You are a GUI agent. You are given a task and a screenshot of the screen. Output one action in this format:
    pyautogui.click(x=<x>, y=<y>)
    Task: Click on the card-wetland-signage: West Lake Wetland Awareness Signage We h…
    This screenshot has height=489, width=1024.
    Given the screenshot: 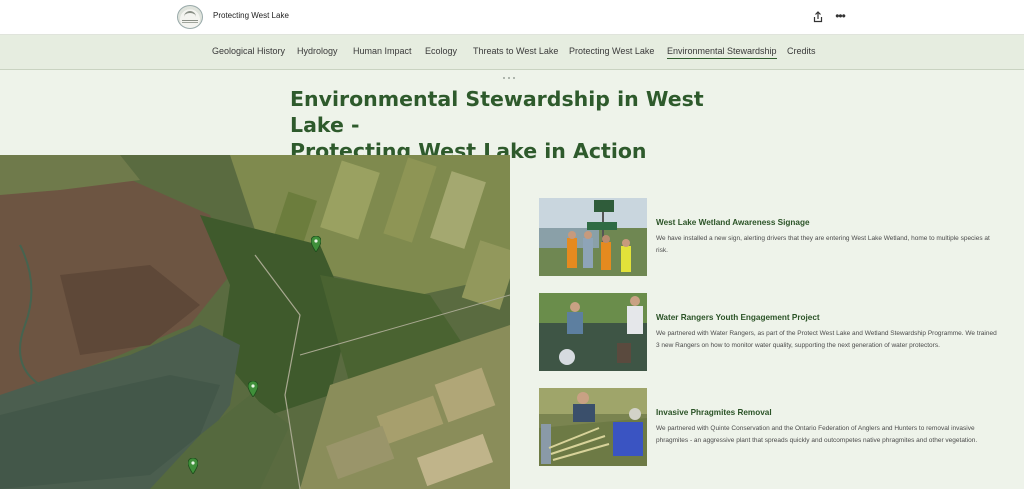 What is the action you would take?
    pyautogui.click(x=769, y=237)
    